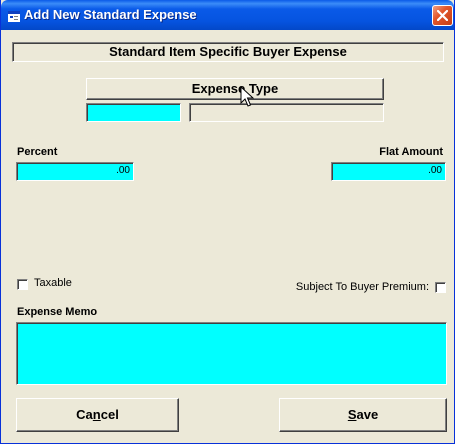 The image size is (455, 444). What do you see at coordinates (247, 96) in the screenshot?
I see `mouse-pointer-icon` at bounding box center [247, 96].